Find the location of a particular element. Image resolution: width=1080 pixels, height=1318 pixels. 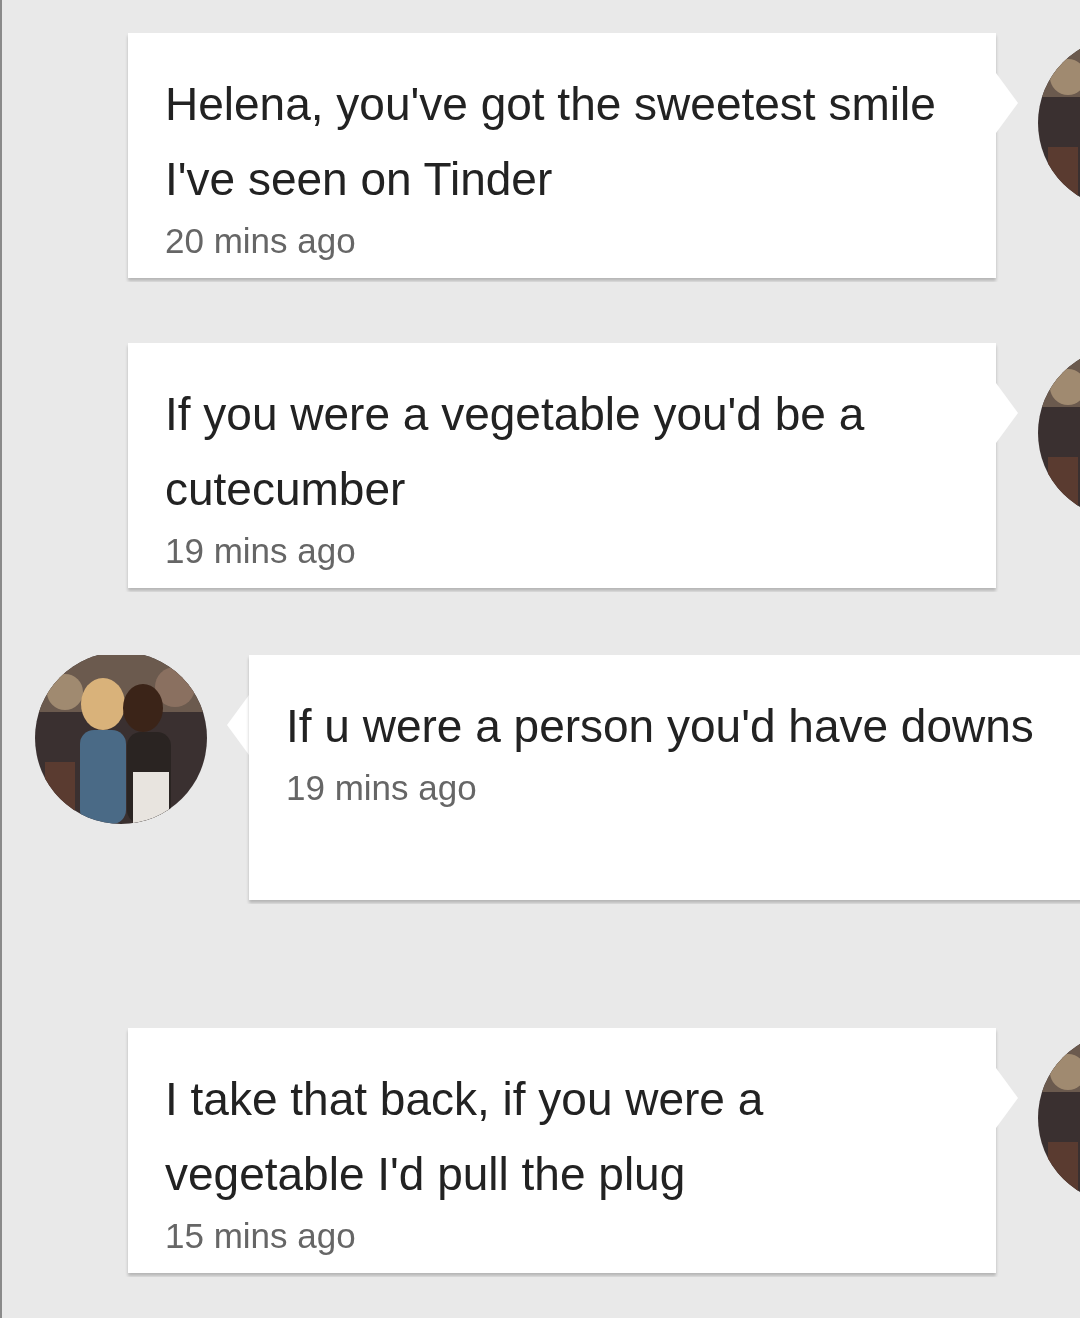

message-text: I take that back, if you were a vegetable I'd pull the plug is located at coordinates (465, 1137).